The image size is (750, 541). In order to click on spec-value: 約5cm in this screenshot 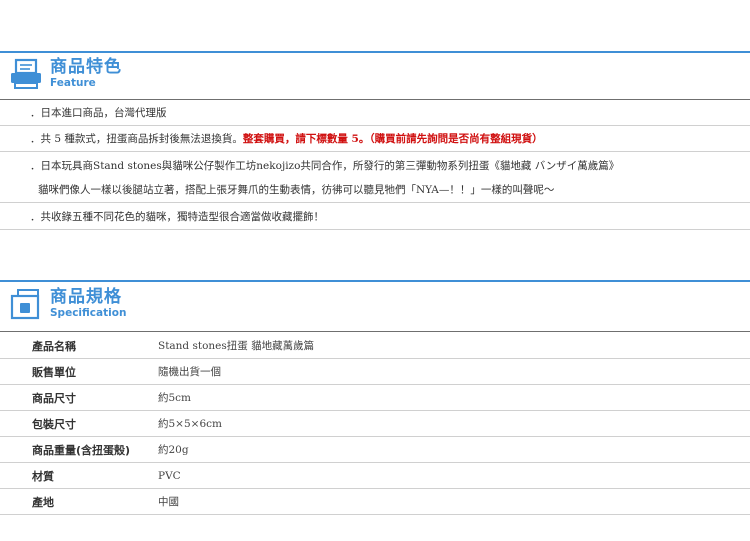, I will do `click(175, 398)`.